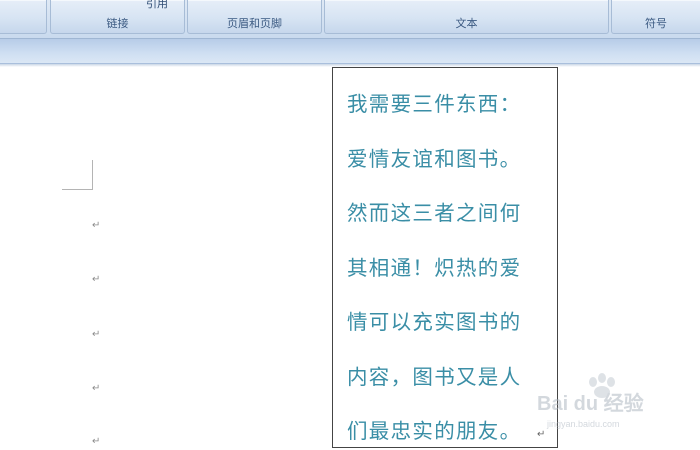 This screenshot has width=700, height=450. I want to click on cross-reference-button-label: 引用, so click(157, 5).